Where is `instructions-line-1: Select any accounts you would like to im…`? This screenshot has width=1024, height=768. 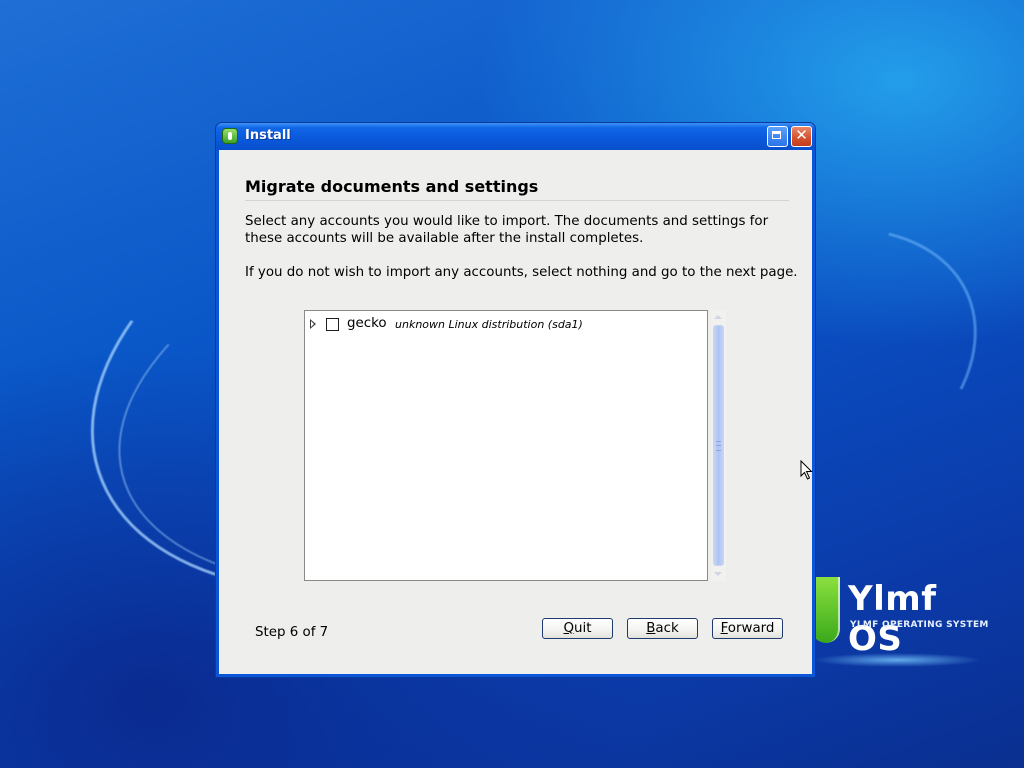 instructions-line-1: Select any accounts you would like to im… is located at coordinates (507, 221).